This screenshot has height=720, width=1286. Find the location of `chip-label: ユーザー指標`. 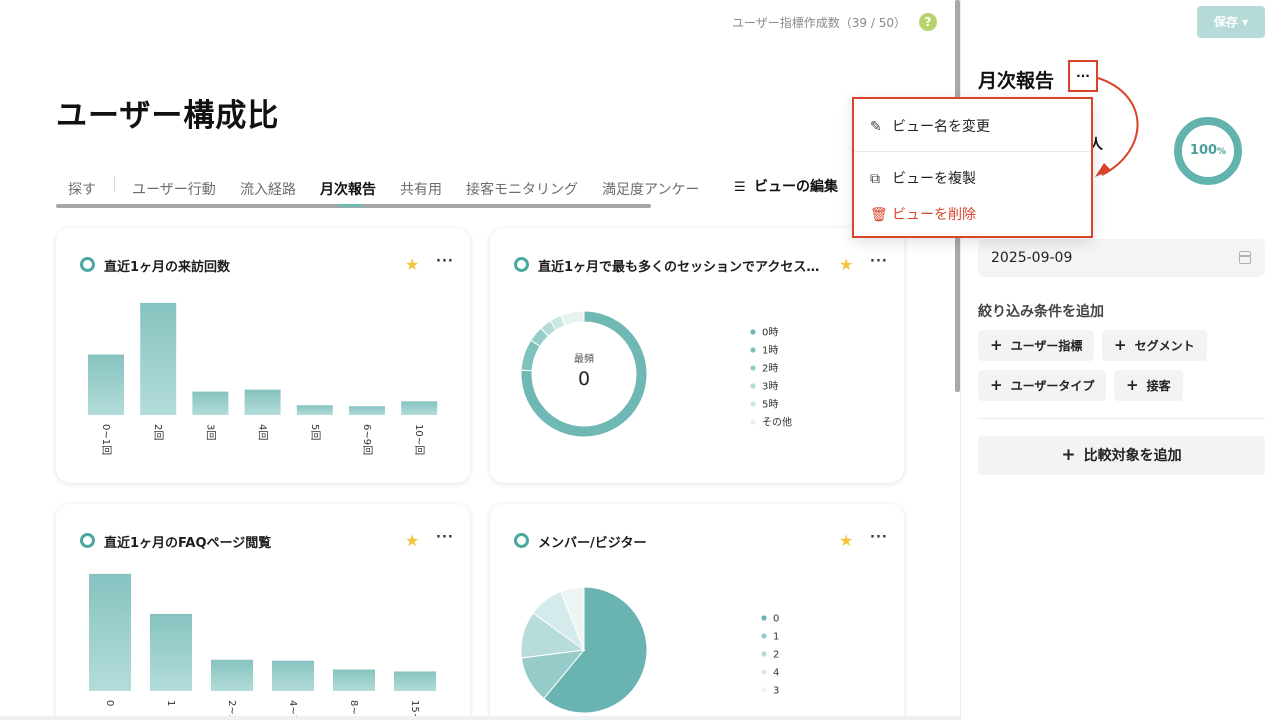

chip-label: ユーザー指標 is located at coordinates (1046, 346).